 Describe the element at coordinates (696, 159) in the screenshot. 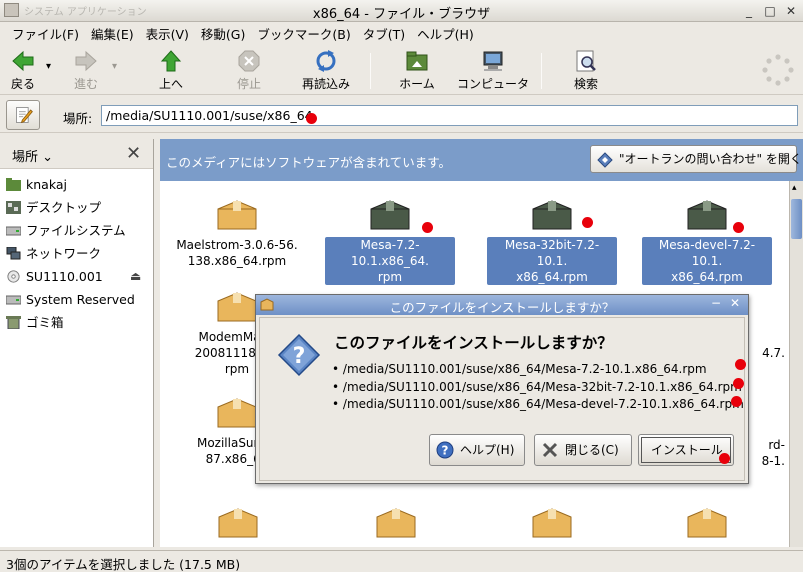

I see `open-autorun-button: "オートランの問い合わせ" を開く` at that location.